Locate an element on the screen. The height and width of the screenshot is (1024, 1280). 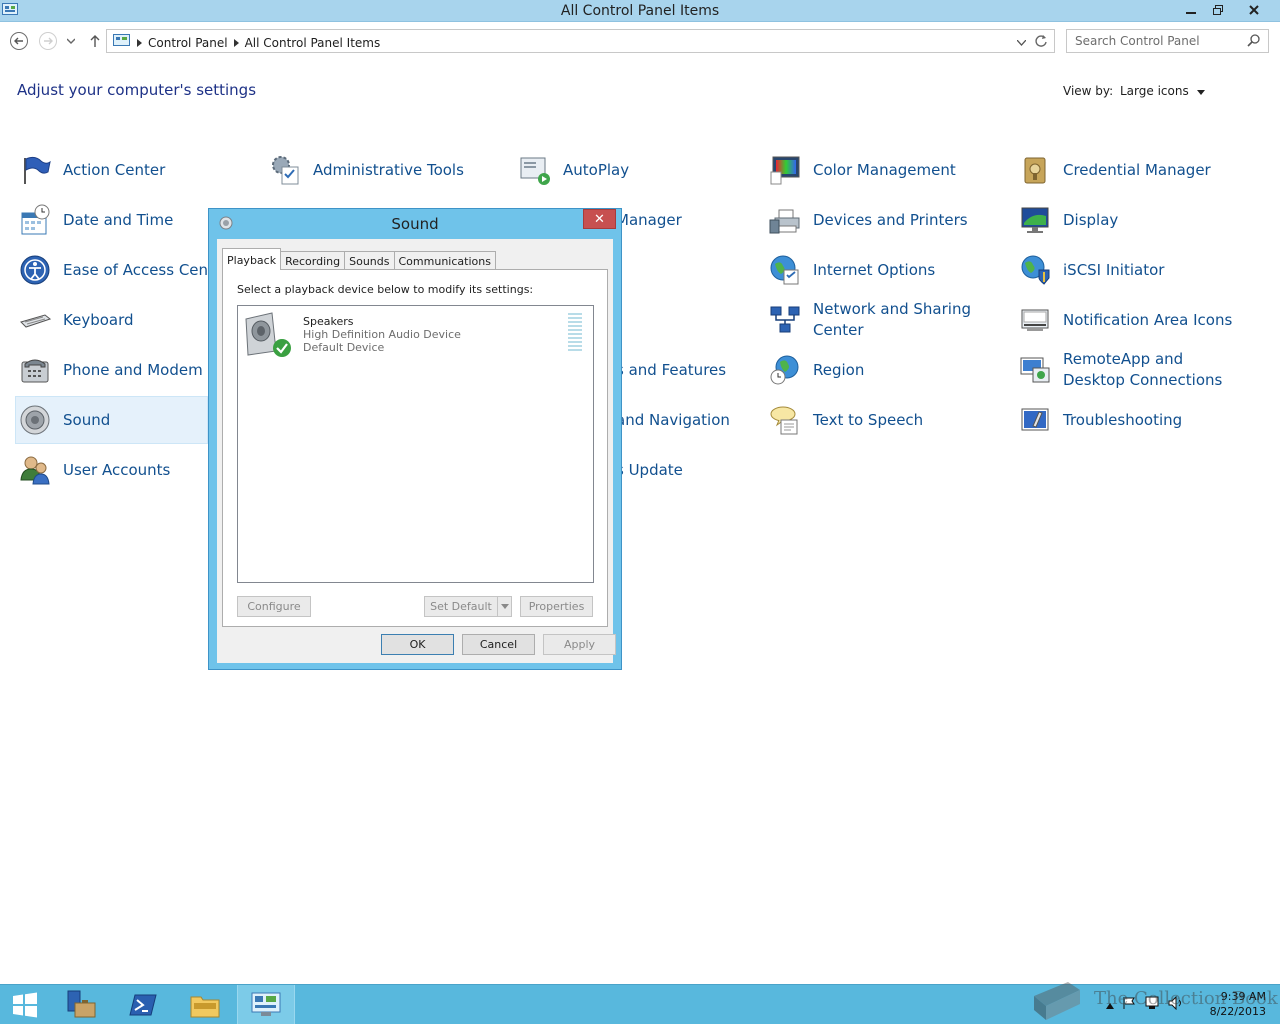
calendar-clock-icon is located at coordinates (35, 220).